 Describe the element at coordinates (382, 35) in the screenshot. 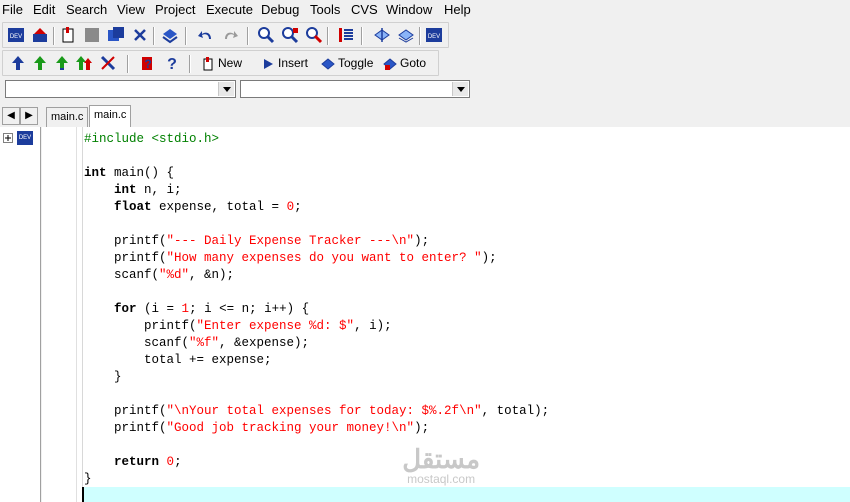

I see `compile-icon` at that location.